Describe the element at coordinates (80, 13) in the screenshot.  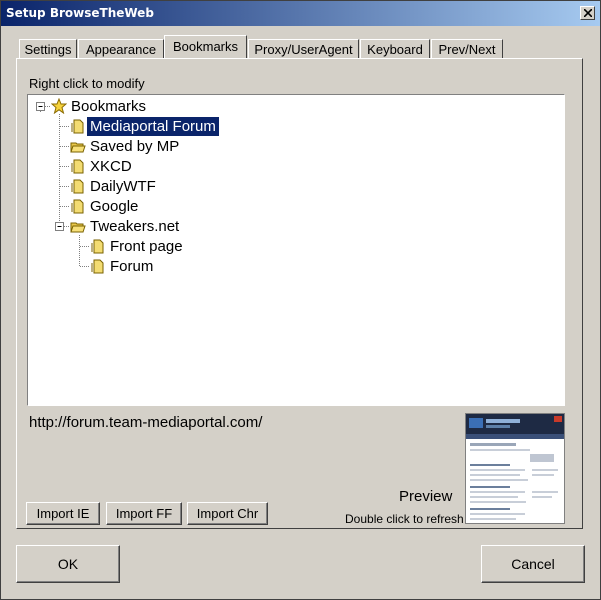
I see `window-title: Setup BrowseTheWeb` at that location.